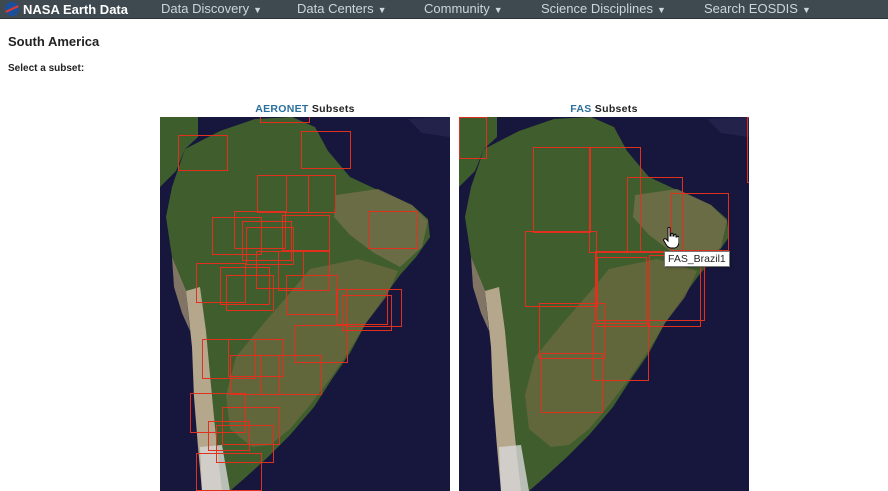  Describe the element at coordinates (580, 109) in the screenshot. I see `fas-link: FAS` at that location.